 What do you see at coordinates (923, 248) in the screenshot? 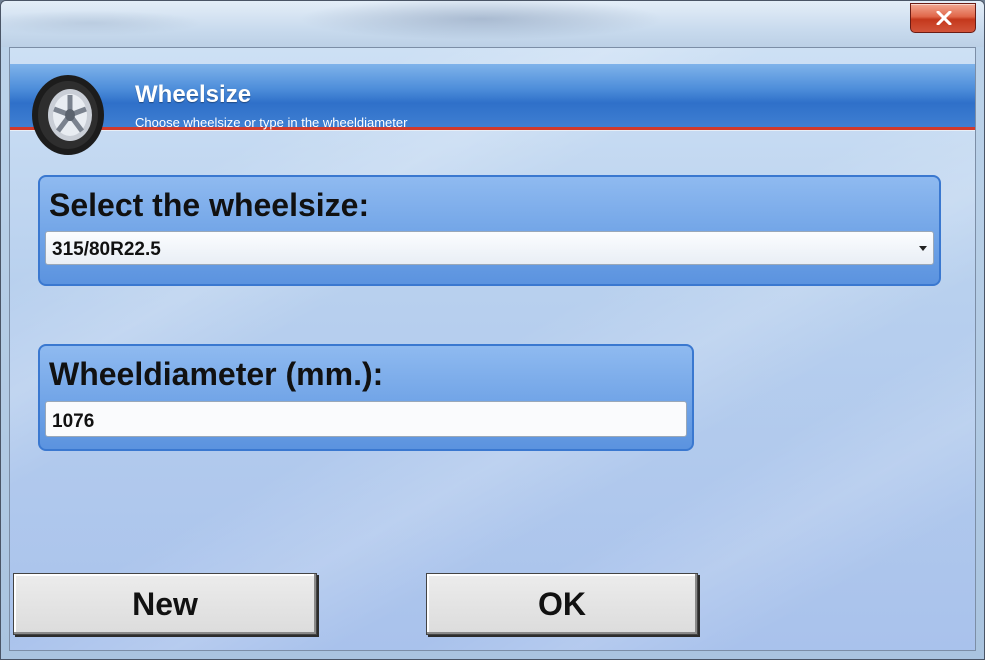
I see `chevron-down-icon` at bounding box center [923, 248].